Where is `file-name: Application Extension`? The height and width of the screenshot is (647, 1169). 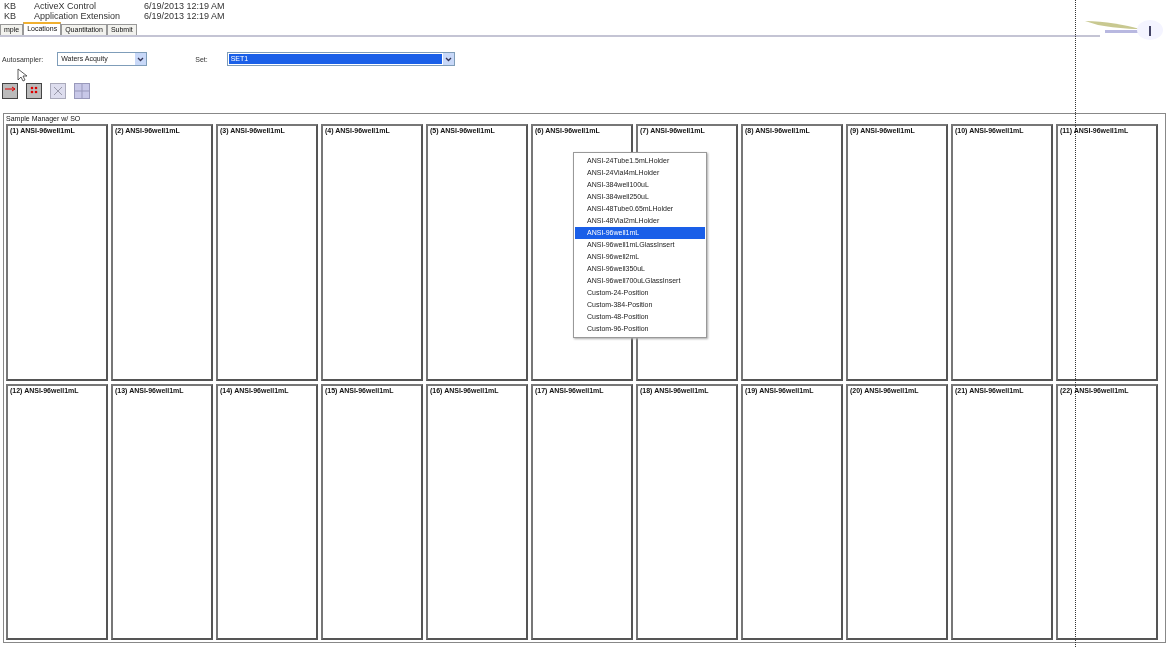
file-name: Application Extension is located at coordinates (78, 16).